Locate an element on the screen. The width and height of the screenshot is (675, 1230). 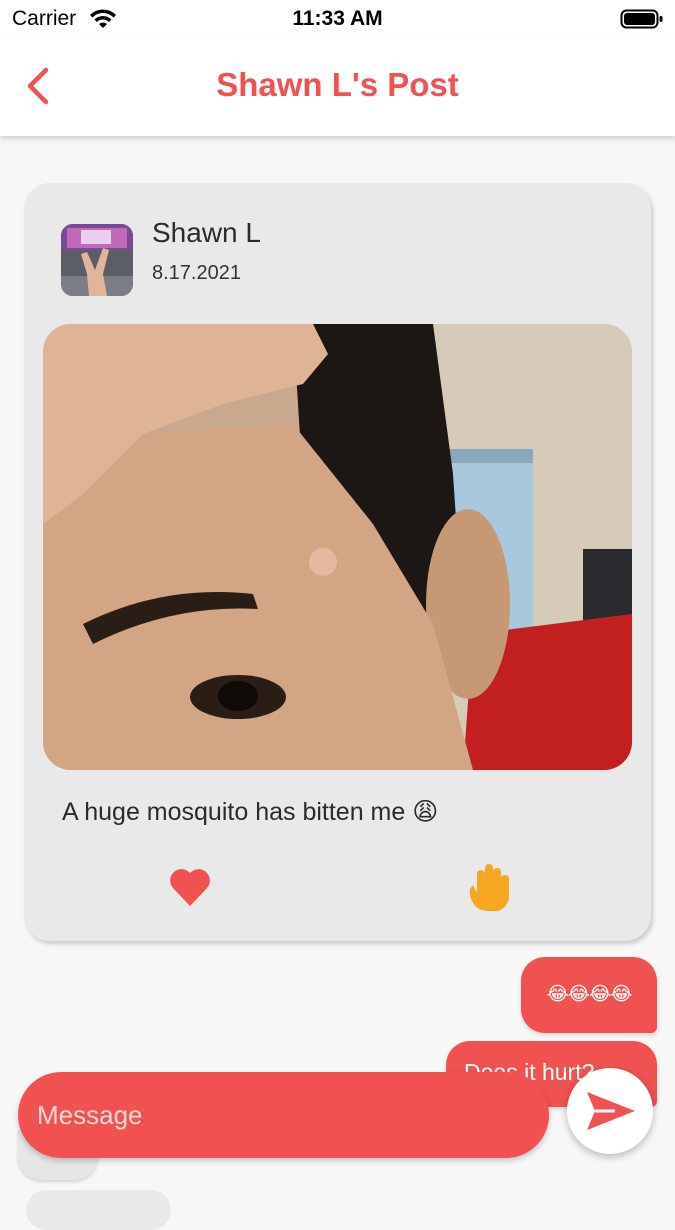
navigation-bar: Shawn L's Post is located at coordinates (337, 88).